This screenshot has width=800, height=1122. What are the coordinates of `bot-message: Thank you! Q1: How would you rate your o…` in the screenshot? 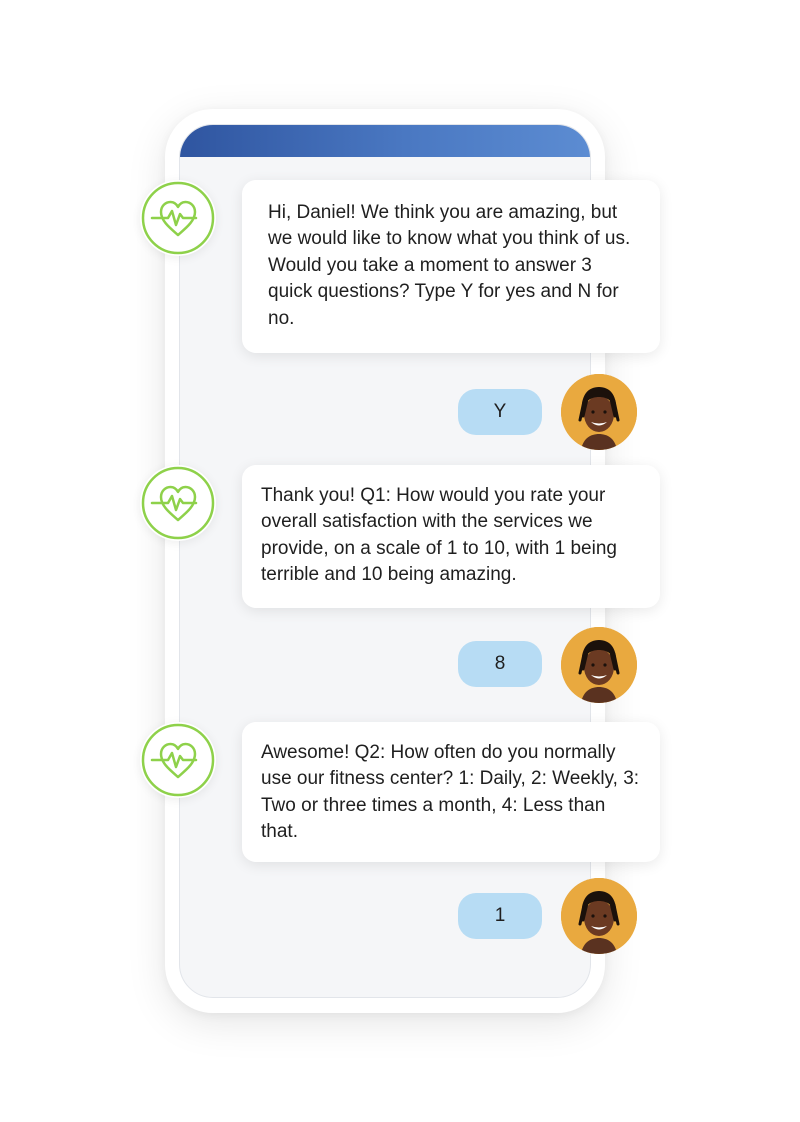 It's located at (451, 536).